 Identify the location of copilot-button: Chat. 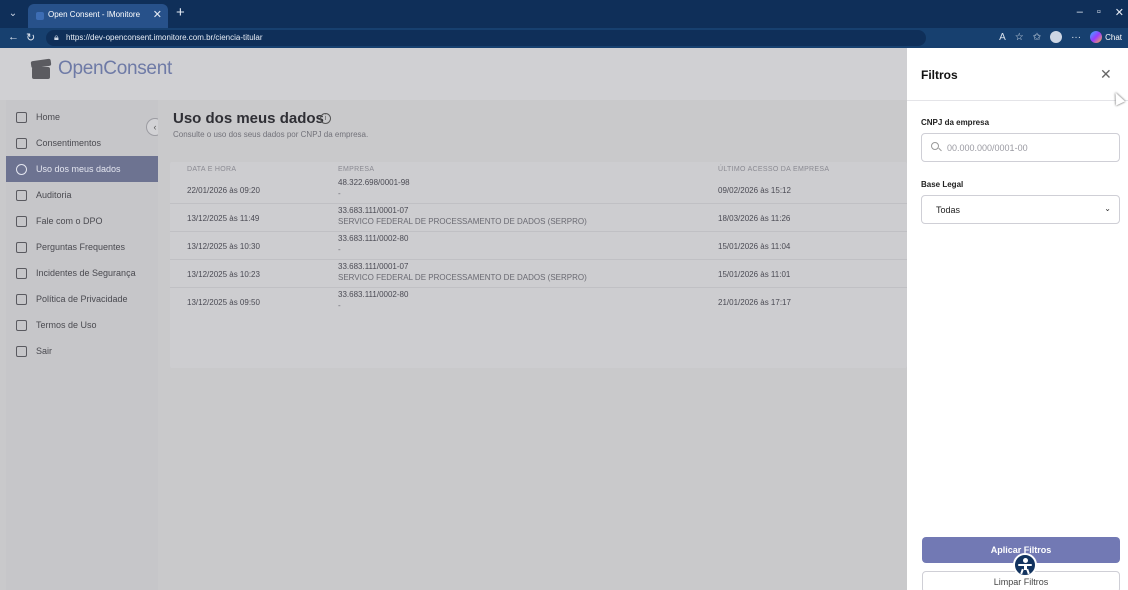
(1106, 37).